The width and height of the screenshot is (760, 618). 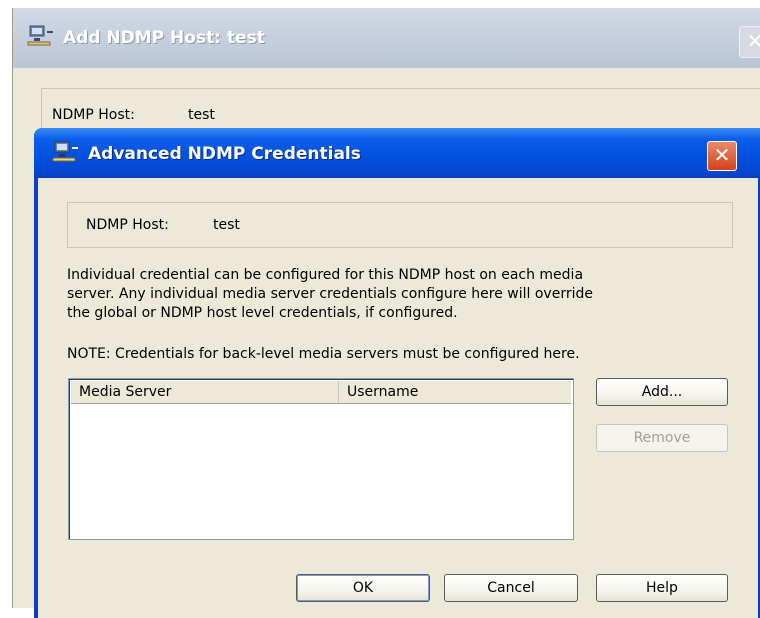 I want to click on host-group: NDMP Host: test, so click(x=400, y=225).